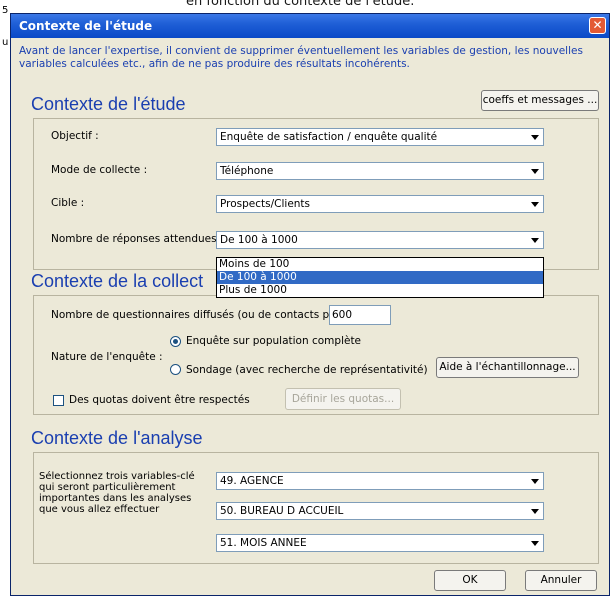 The width and height of the screenshot is (616, 596). What do you see at coordinates (380, 204) in the screenshot?
I see `cible-select: Prospects/Clients` at bounding box center [380, 204].